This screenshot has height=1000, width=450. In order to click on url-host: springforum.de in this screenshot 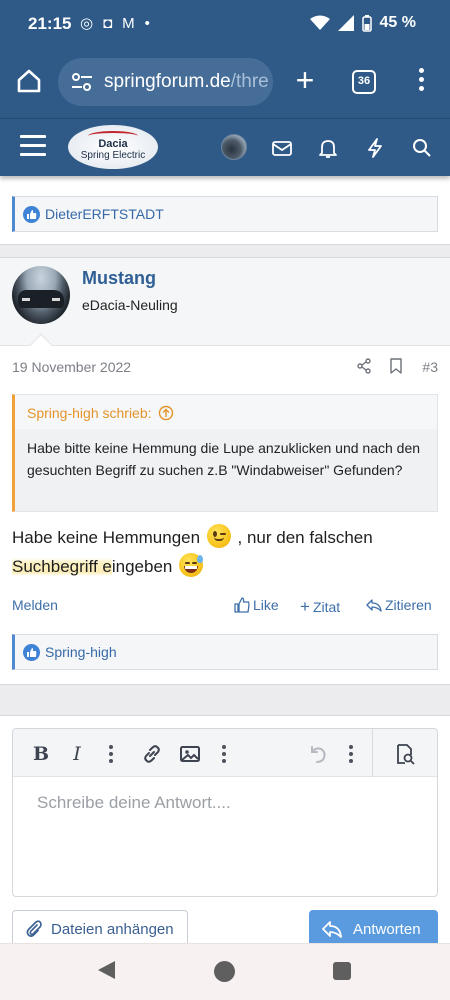, I will do `click(167, 81)`.